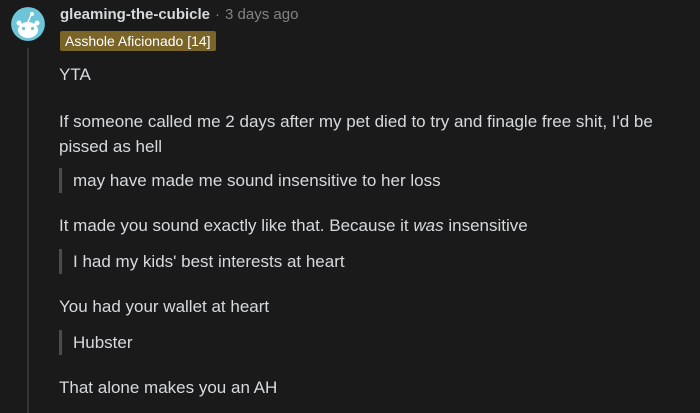 Image resolution: width=700 pixels, height=413 pixels. Describe the element at coordinates (75, 74) in the screenshot. I see `paragraph-verdict: YTA` at that location.